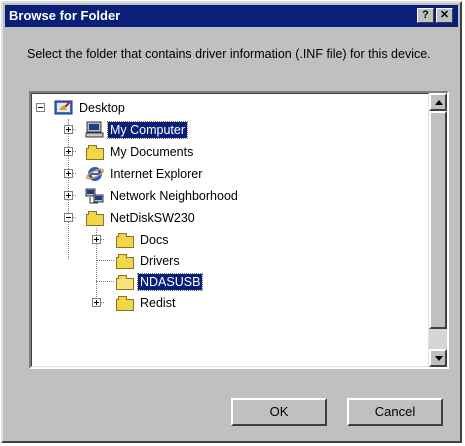 Image resolution: width=465 pixels, height=446 pixels. I want to click on tree-item-label: NDASUSB, so click(170, 282).